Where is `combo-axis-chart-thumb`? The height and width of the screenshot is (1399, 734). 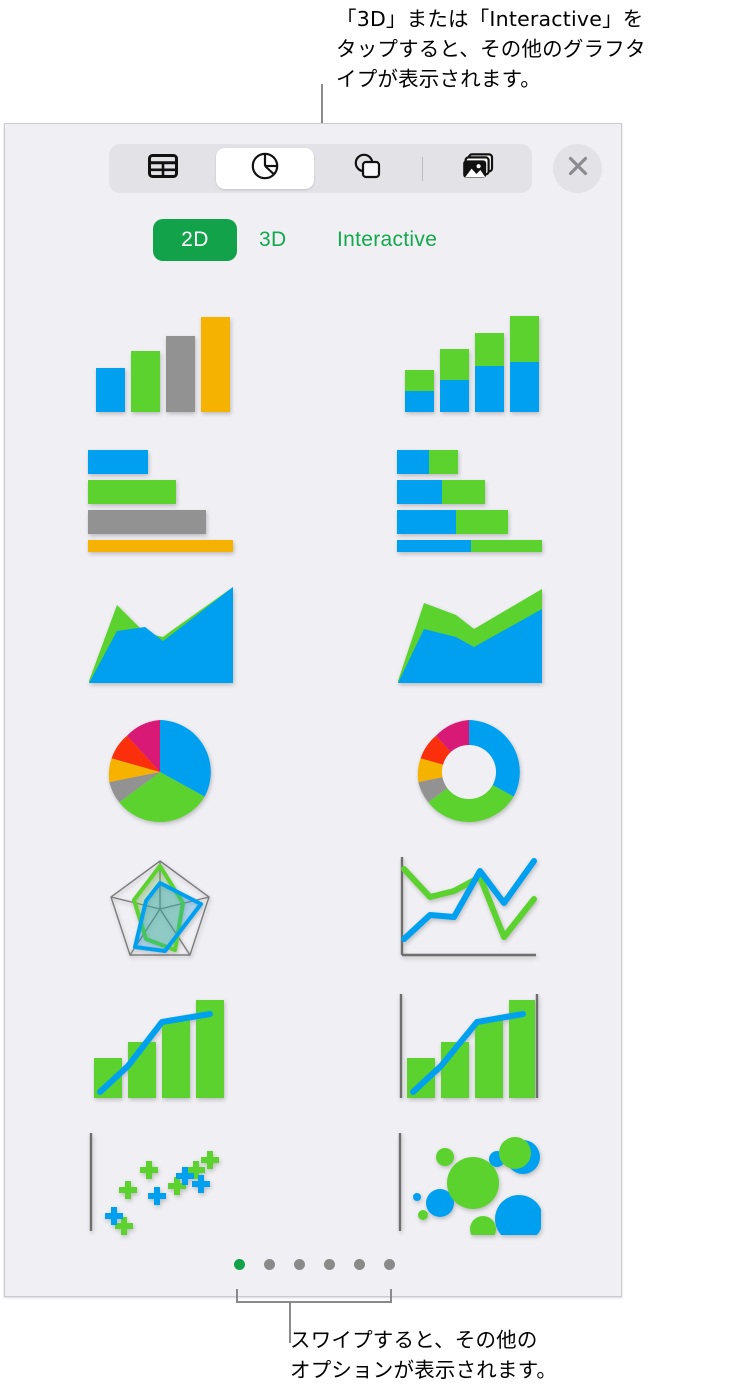
combo-axis-chart-thumb is located at coordinates (468, 1045).